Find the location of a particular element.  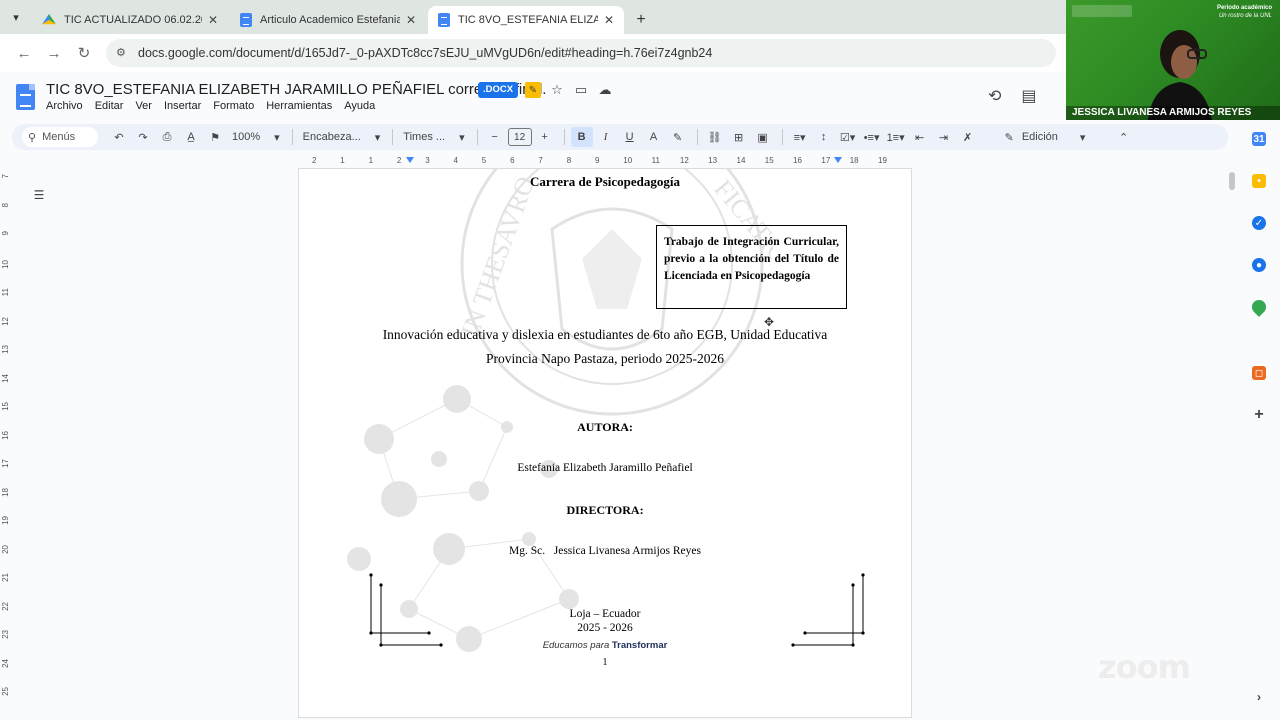

checklist-icon: ☑▾ is located at coordinates (848, 137).